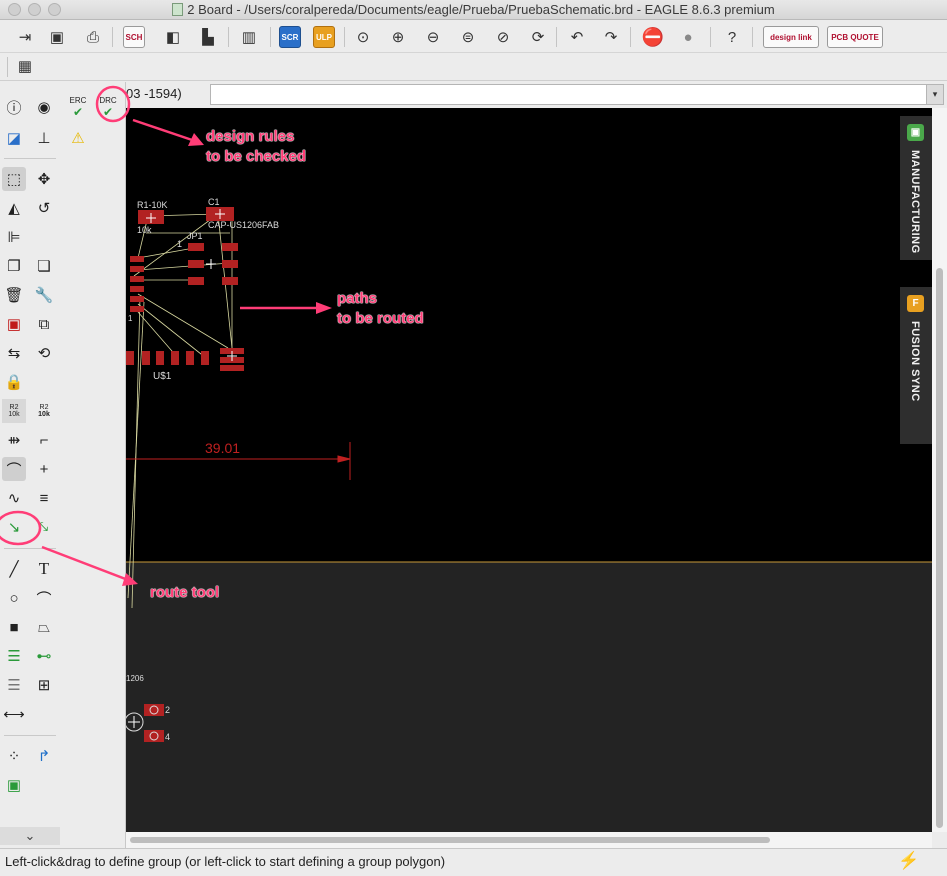 This screenshot has height=876, width=947. Describe the element at coordinates (173, 37) in the screenshot. I see `cam-processor-icon: ◧` at that location.